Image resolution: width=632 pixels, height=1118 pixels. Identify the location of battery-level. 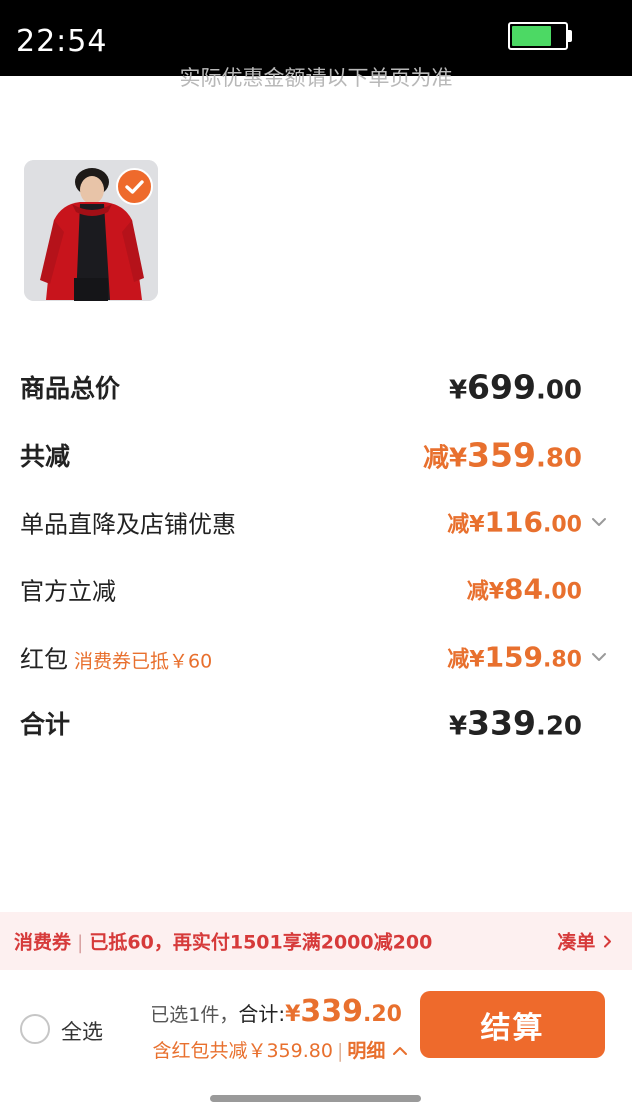
(531, 36).